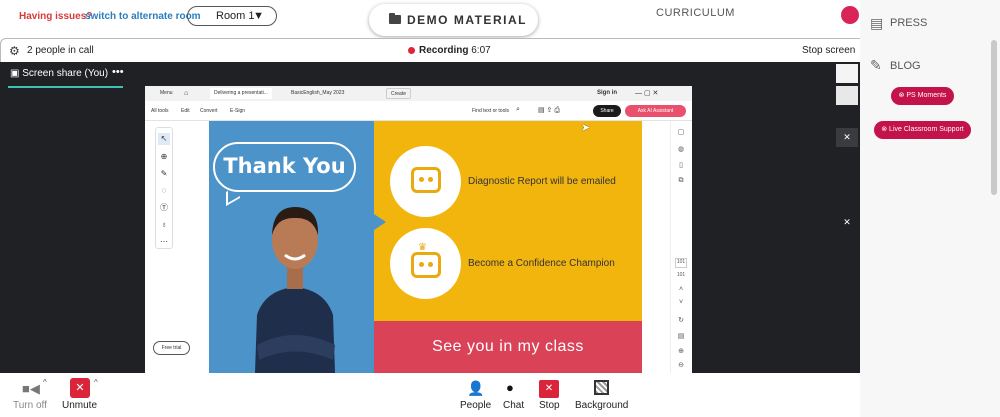  Describe the element at coordinates (143, 16) in the screenshot. I see `switch-room-link: switch to alternate room` at that location.